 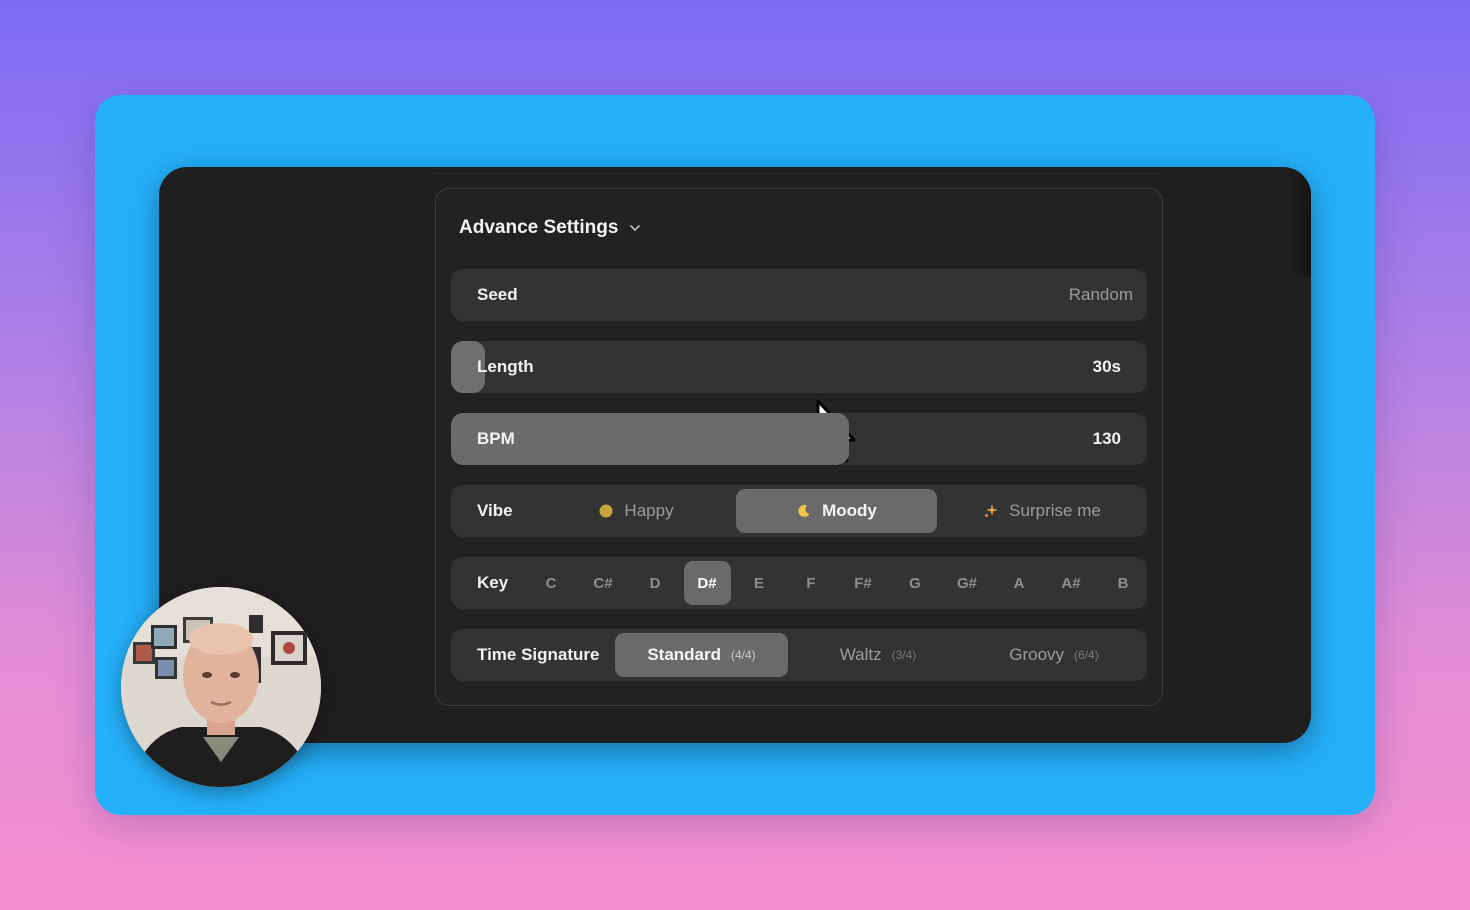 What do you see at coordinates (743, 655) in the screenshot?
I see `time-signature-option-sub: (4/4)` at bounding box center [743, 655].